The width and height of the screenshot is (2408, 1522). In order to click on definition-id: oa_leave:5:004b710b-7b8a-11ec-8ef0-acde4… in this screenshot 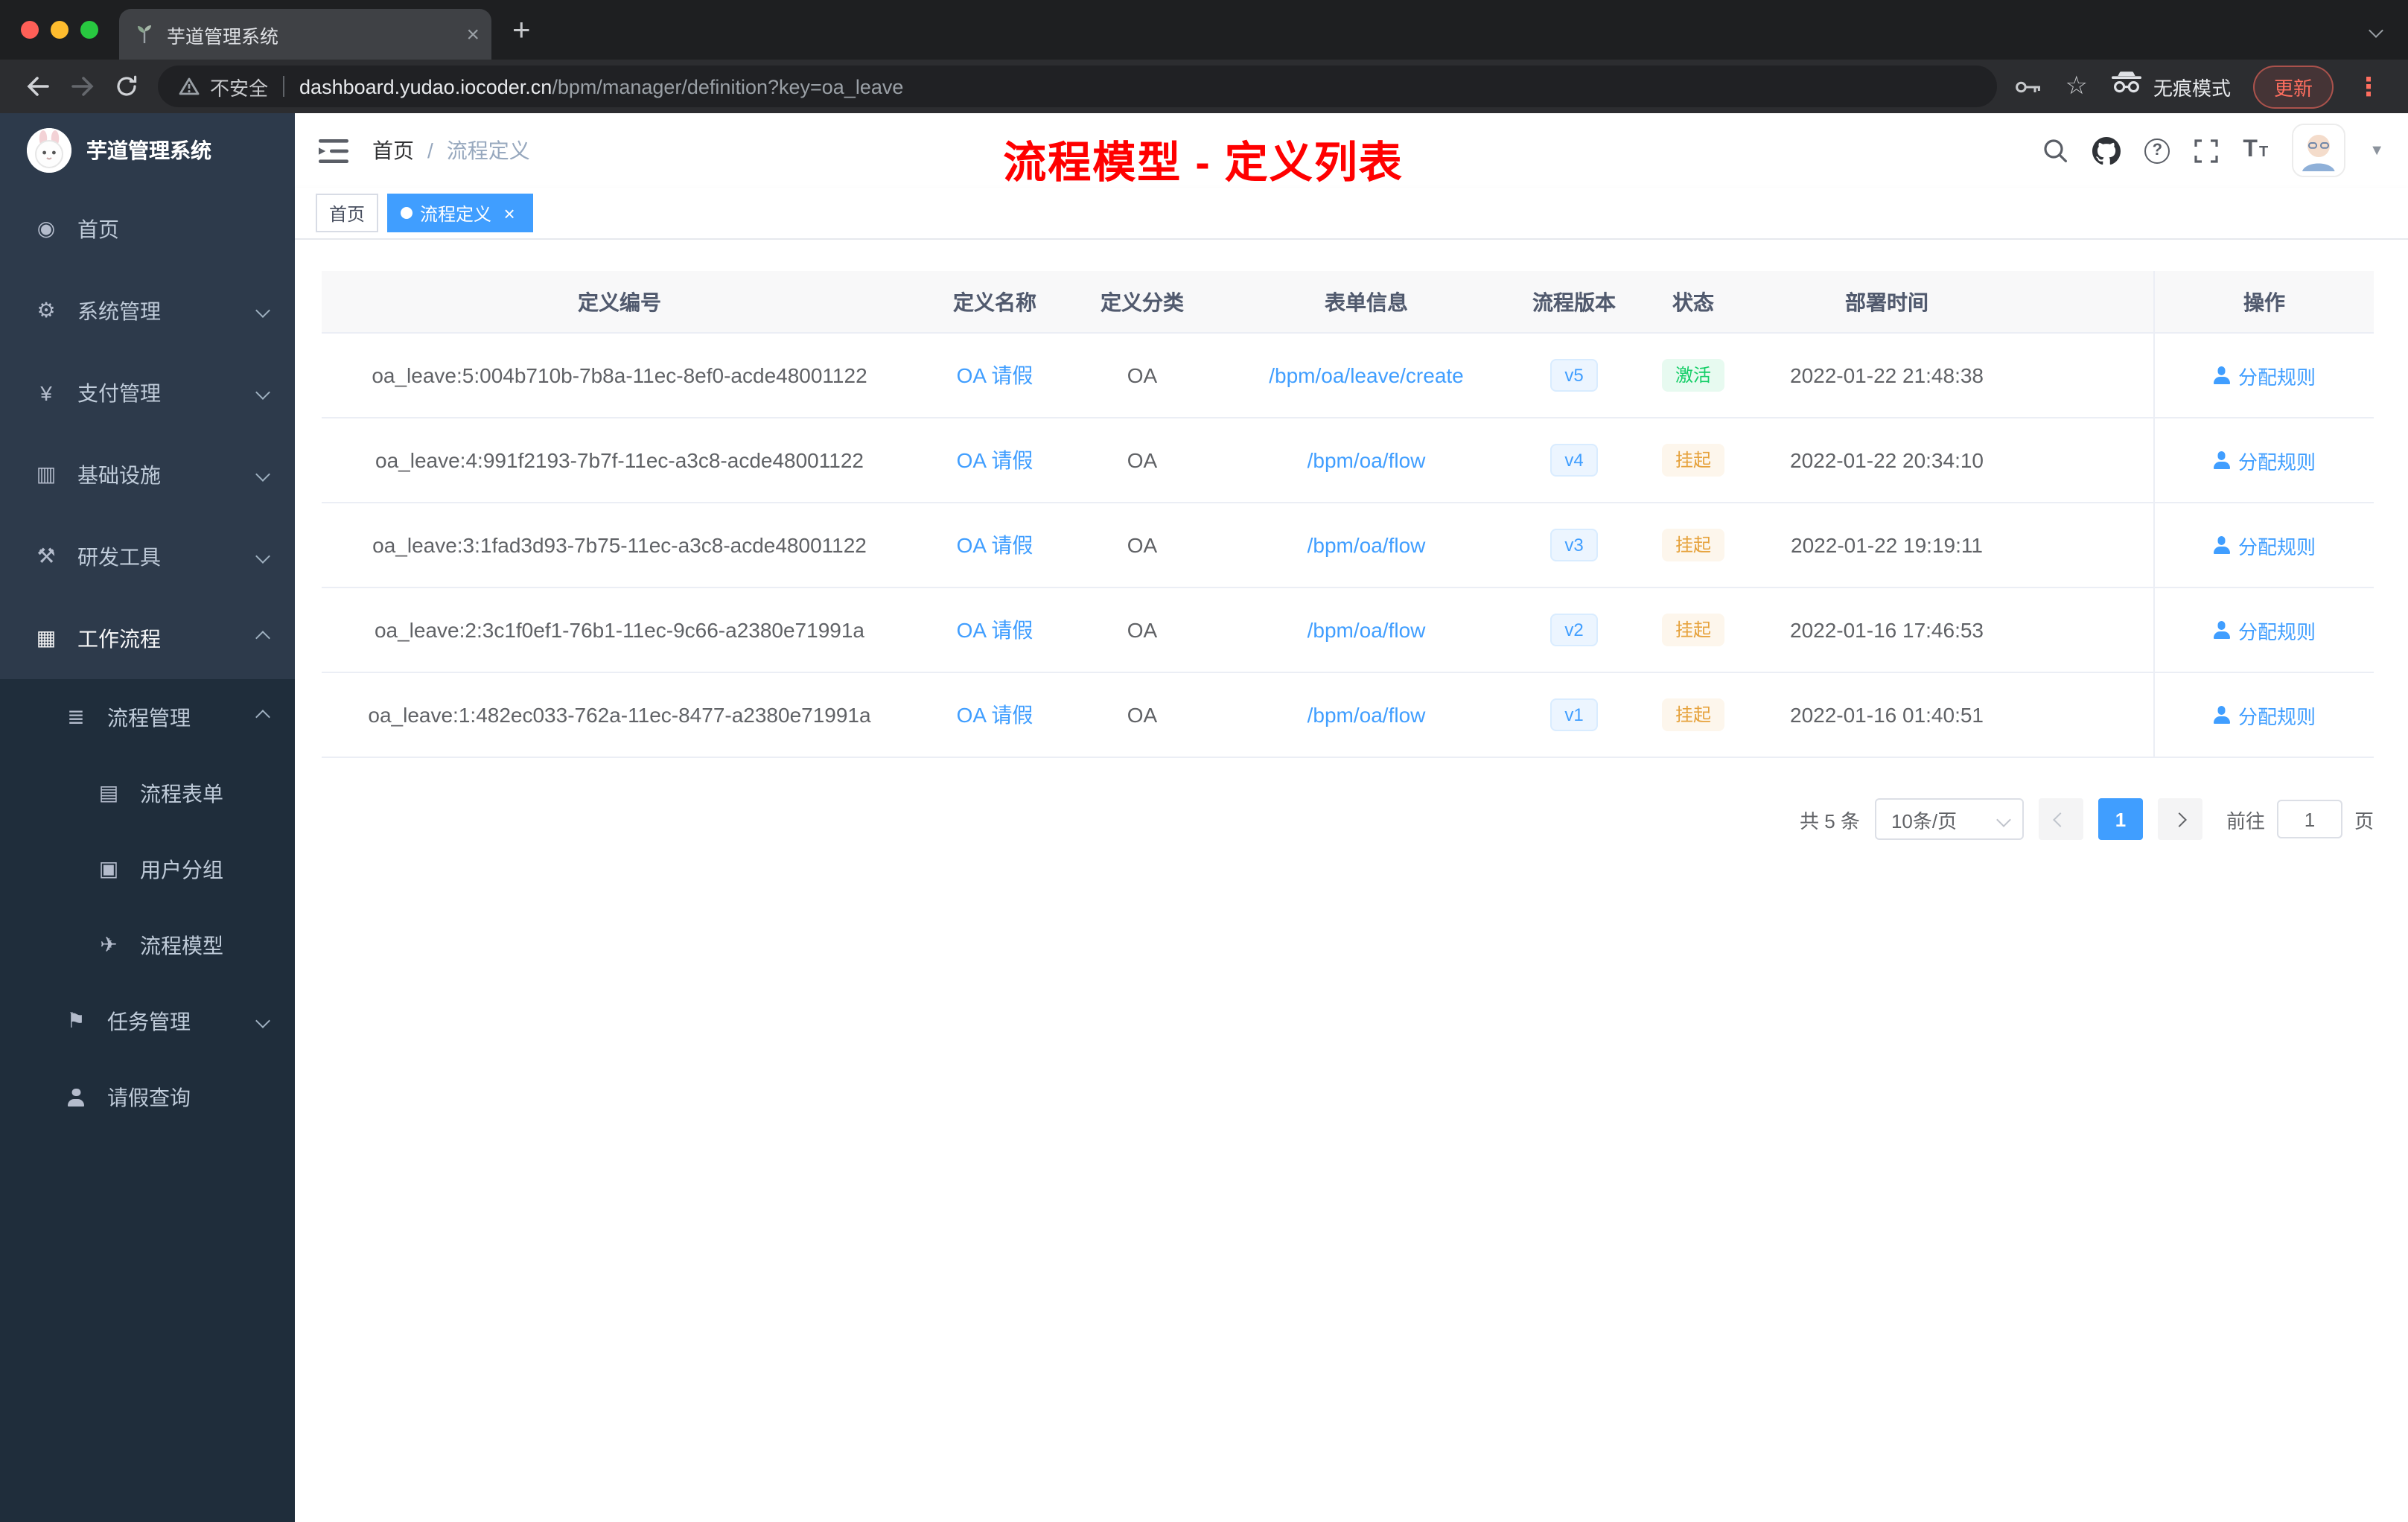, I will do `click(619, 375)`.